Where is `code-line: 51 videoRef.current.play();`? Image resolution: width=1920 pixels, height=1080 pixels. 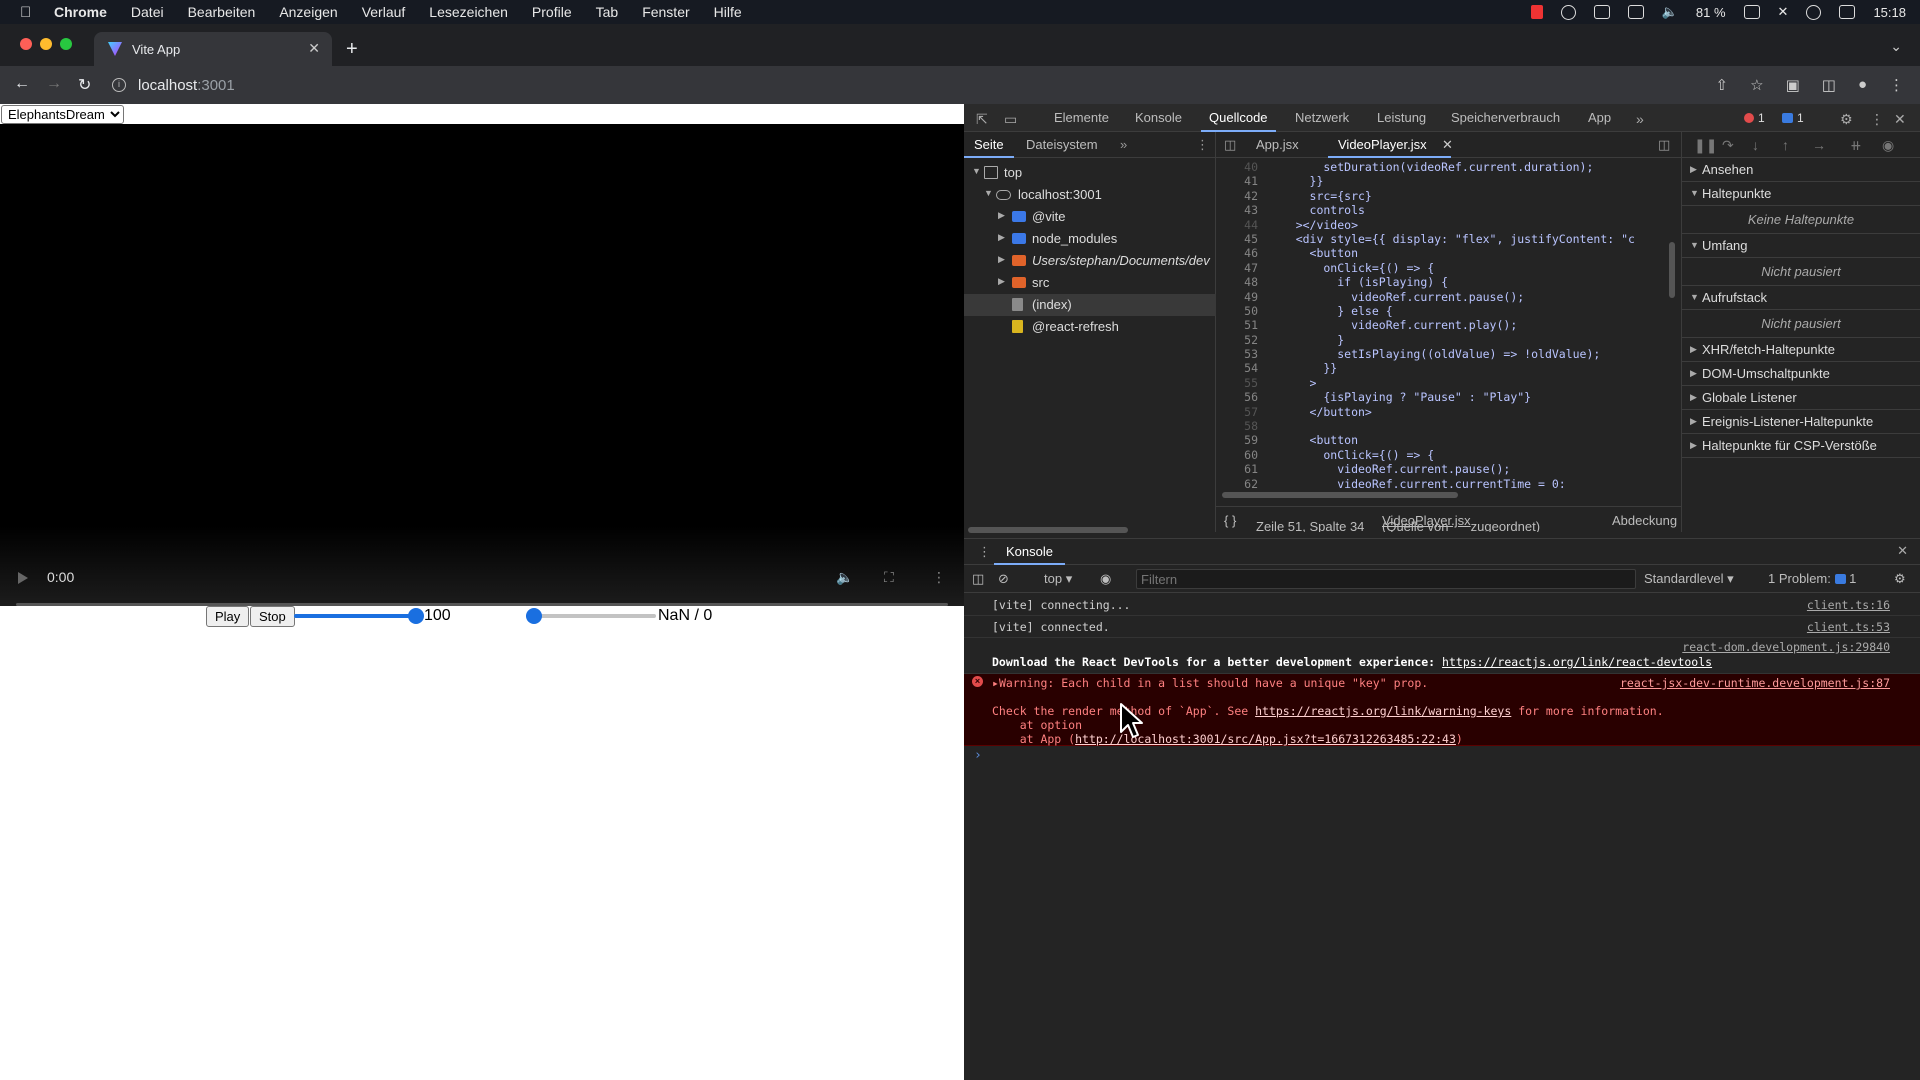
code-line: 51 videoRef.current.play(); is located at coordinates (1449, 325).